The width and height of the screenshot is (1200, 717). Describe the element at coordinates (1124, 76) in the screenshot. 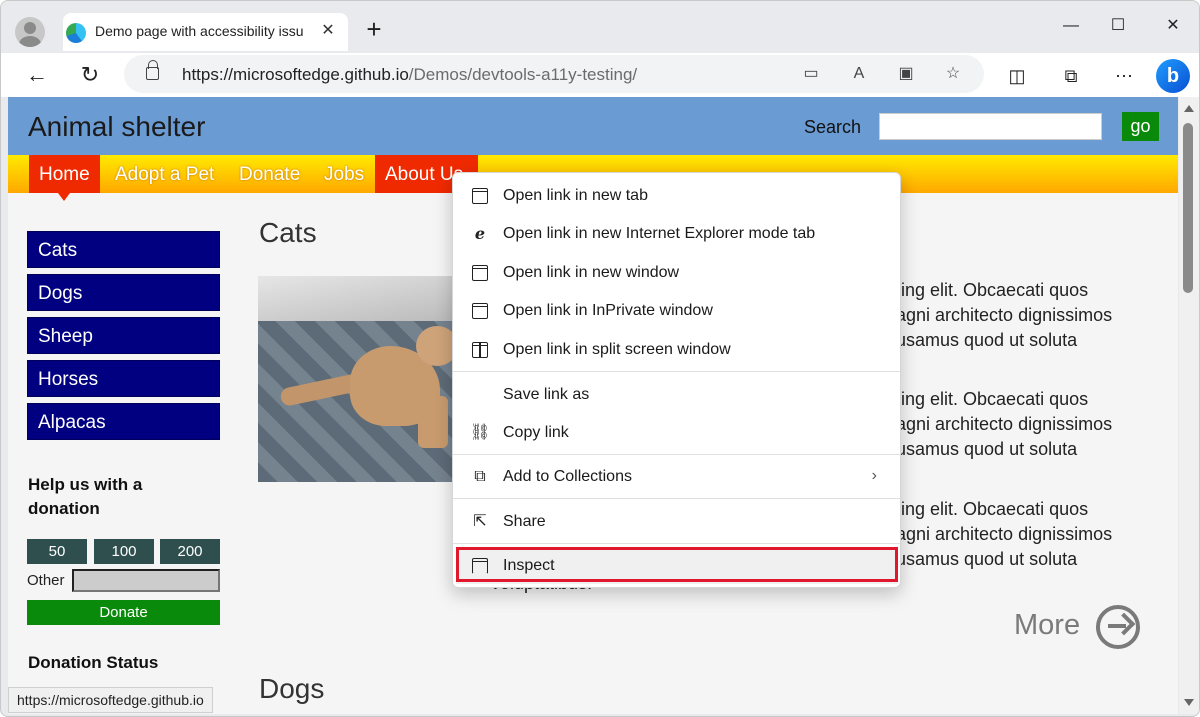

I see `more-icon: ⋯` at that location.